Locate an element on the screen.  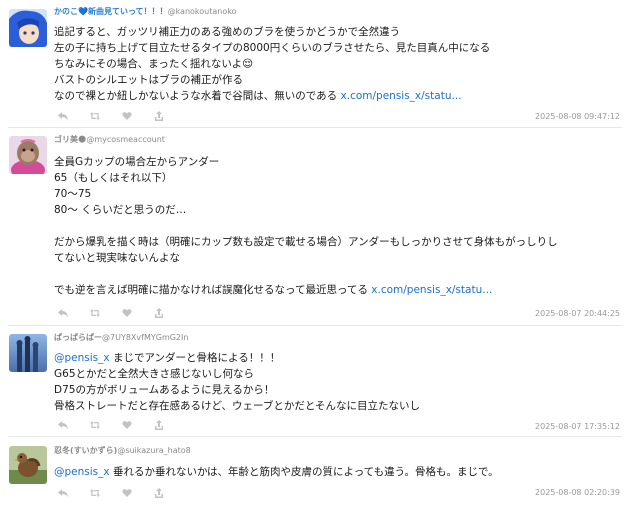
user-handle: @mycosmeaccount is located at coordinates (125, 139).